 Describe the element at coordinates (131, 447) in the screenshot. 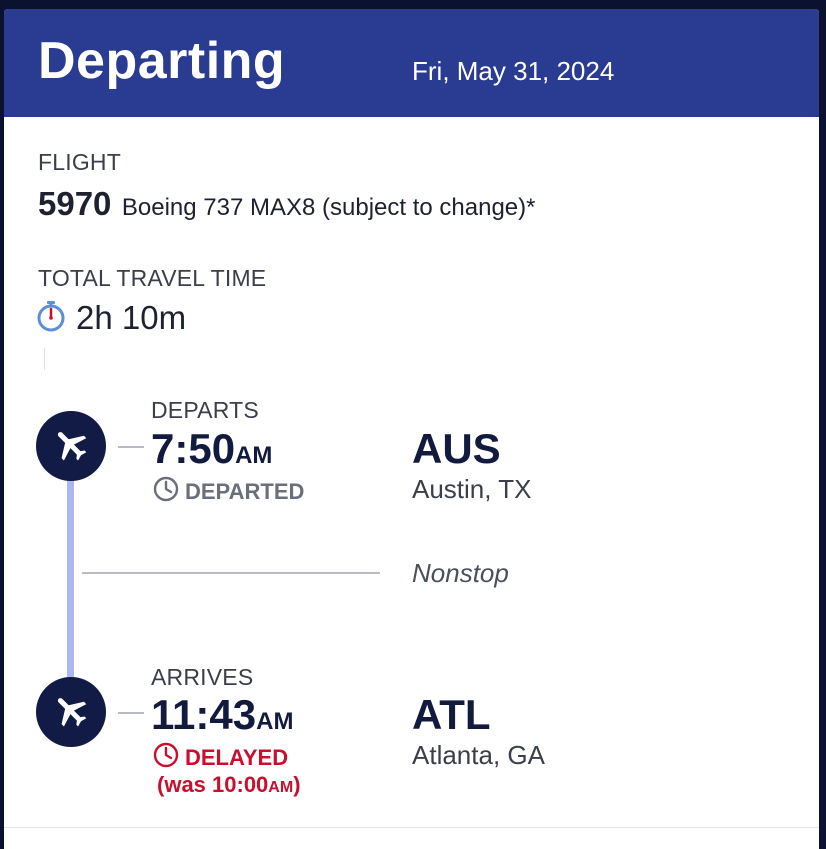

I see `departure-tick` at that location.